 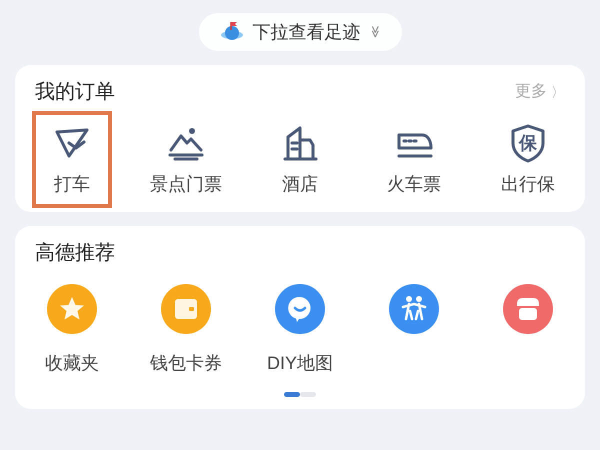 I want to click on recommend-item: 收藏夹, so click(x=72, y=330).